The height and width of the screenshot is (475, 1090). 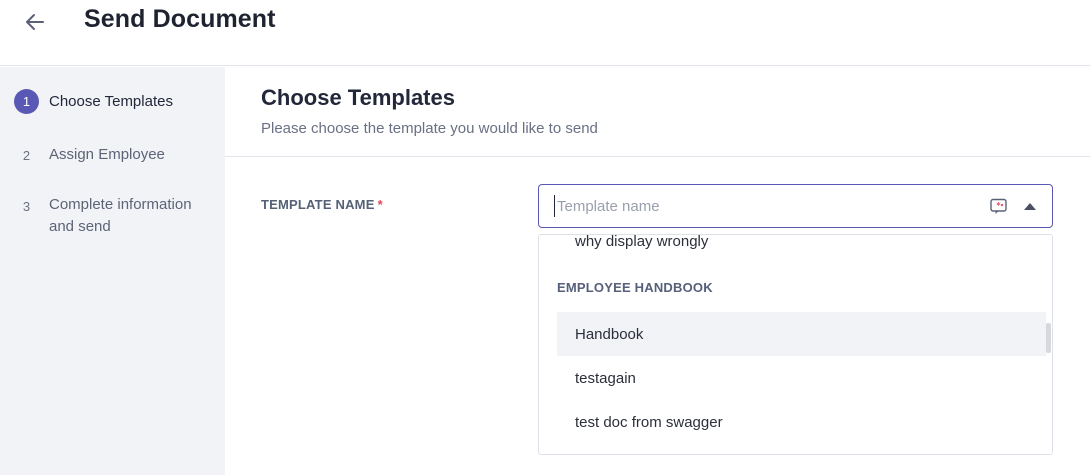 I want to click on step-assign-employee: 2 Assign Employee, so click(x=112, y=156).